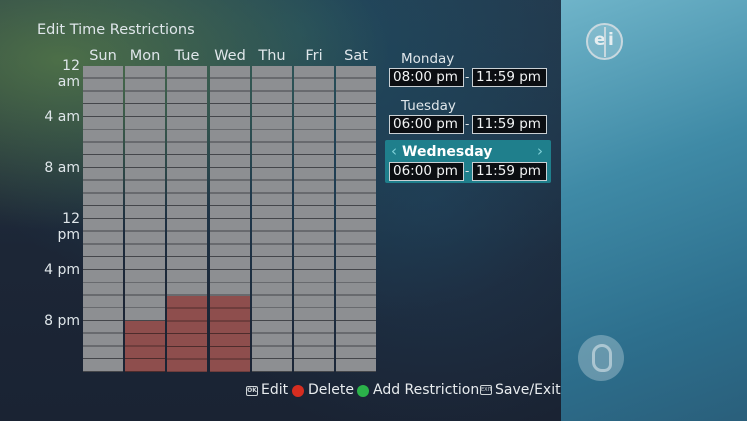 The height and width of the screenshot is (421, 747). What do you see at coordinates (116, 30) in the screenshot?
I see `page-title: Edit Time Restrictions` at bounding box center [116, 30].